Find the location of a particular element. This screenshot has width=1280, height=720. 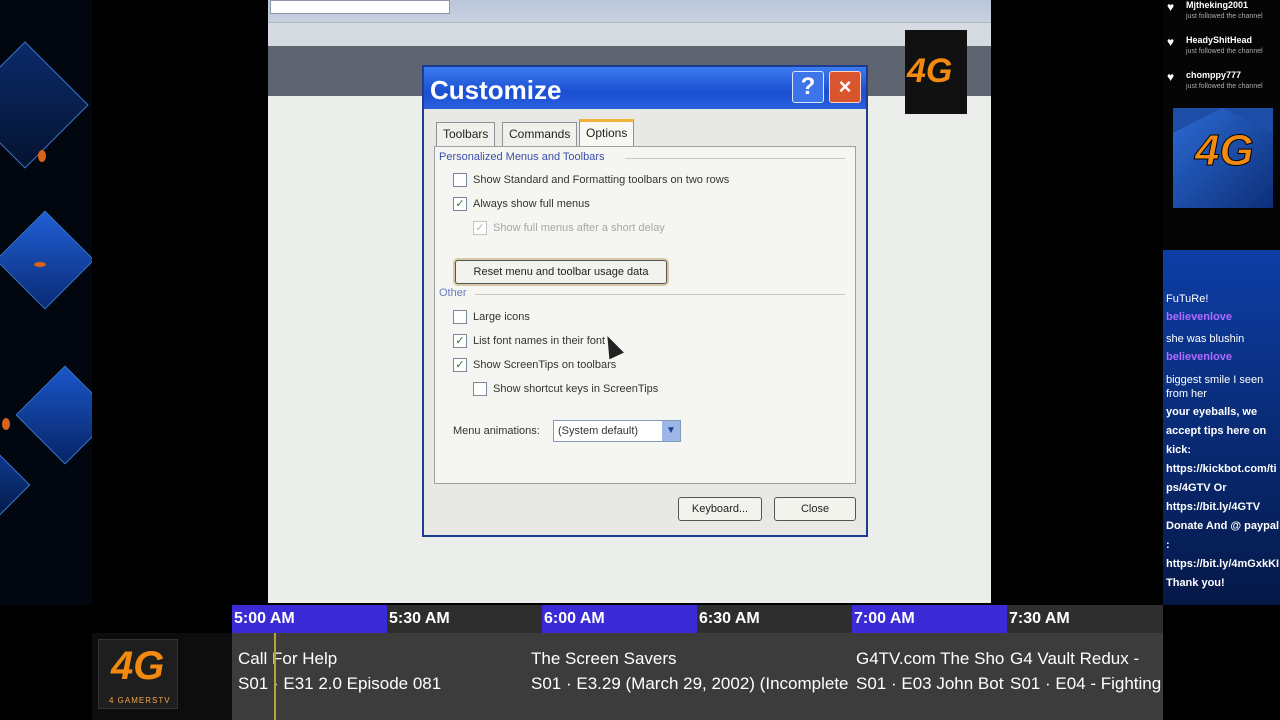

option-large-icons: Large icons is located at coordinates (491, 317).